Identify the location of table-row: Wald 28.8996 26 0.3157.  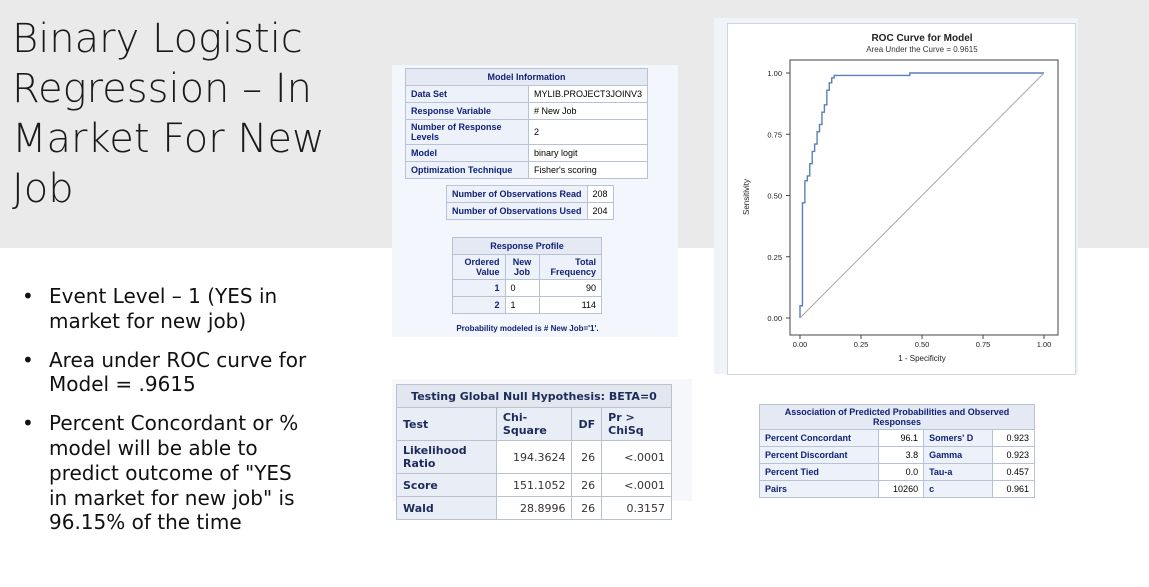
(534, 508).